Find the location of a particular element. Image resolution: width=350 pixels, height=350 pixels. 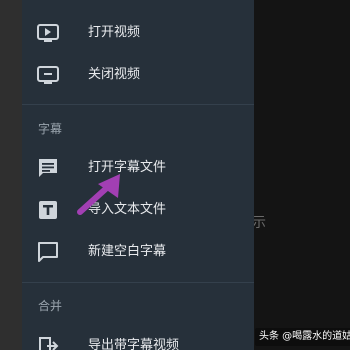

watermark: 头条 @喝露水的道姑 is located at coordinates (302, 337).